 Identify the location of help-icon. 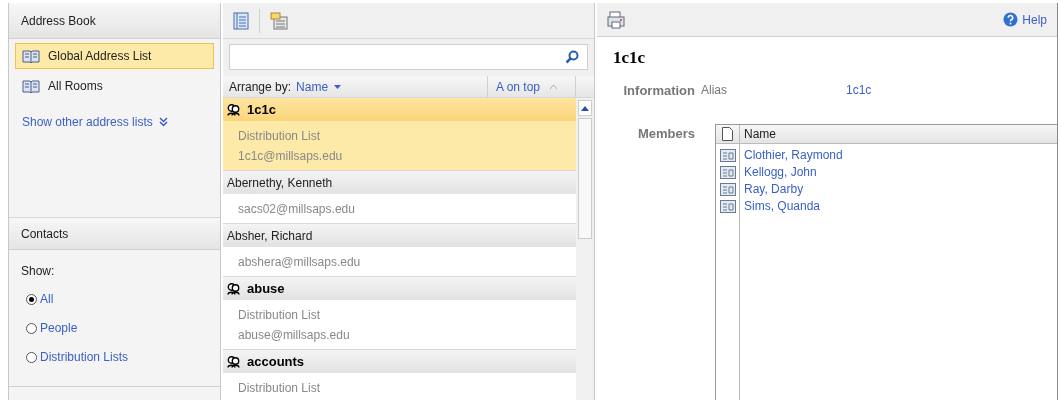
(1011, 19).